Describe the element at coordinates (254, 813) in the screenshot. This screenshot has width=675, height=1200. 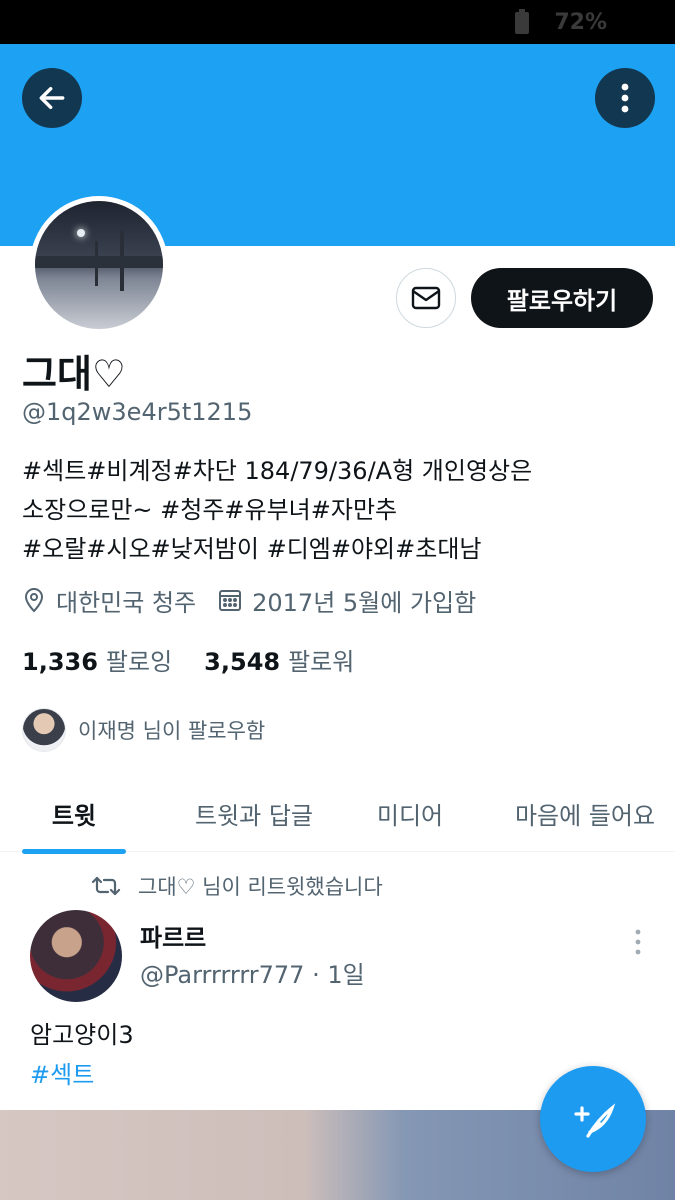
I see `tab-tweets-replies: 트윗과 답글` at that location.